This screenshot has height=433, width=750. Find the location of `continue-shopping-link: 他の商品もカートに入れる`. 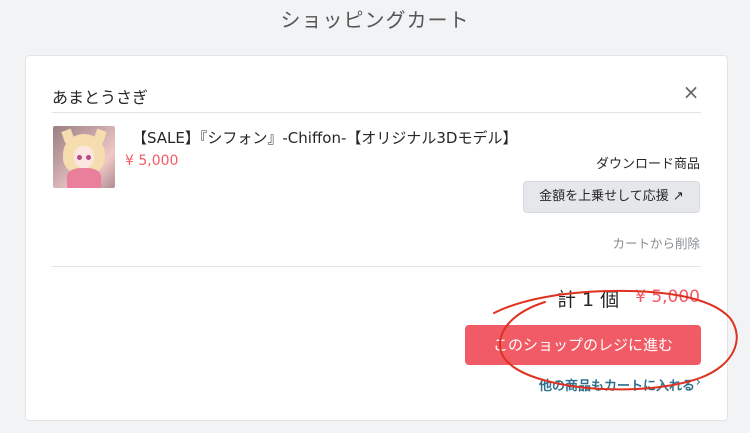

continue-shopping-link: 他の商品もカートに入れる is located at coordinates (617, 384).